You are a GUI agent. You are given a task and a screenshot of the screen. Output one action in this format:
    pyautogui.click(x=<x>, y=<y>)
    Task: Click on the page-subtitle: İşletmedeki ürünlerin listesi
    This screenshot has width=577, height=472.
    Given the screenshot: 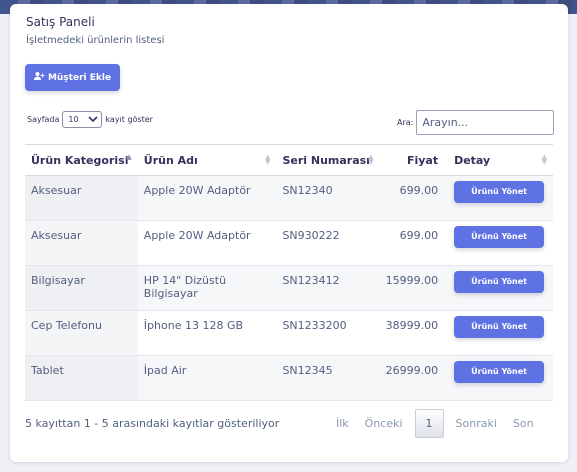 What is the action you would take?
    pyautogui.click(x=95, y=40)
    